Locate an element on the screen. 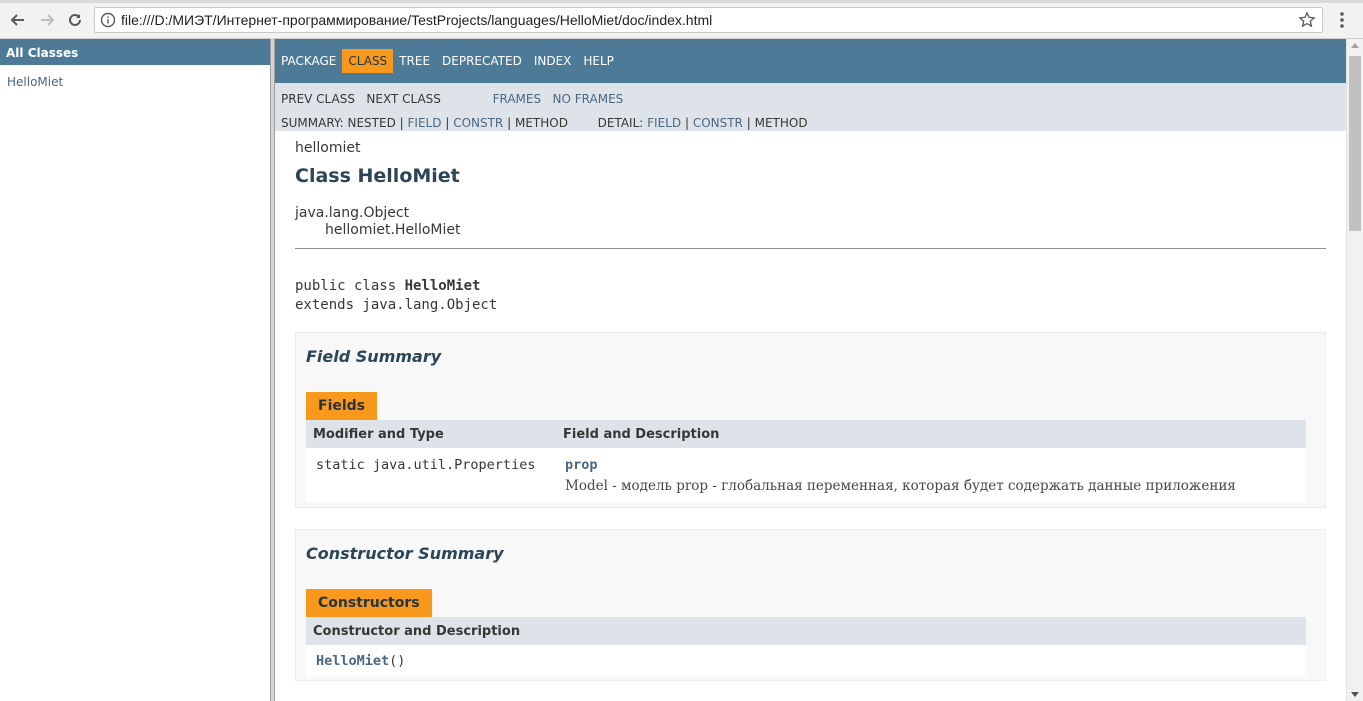 The image size is (1363, 701). field-link-prop: prop is located at coordinates (581, 465).